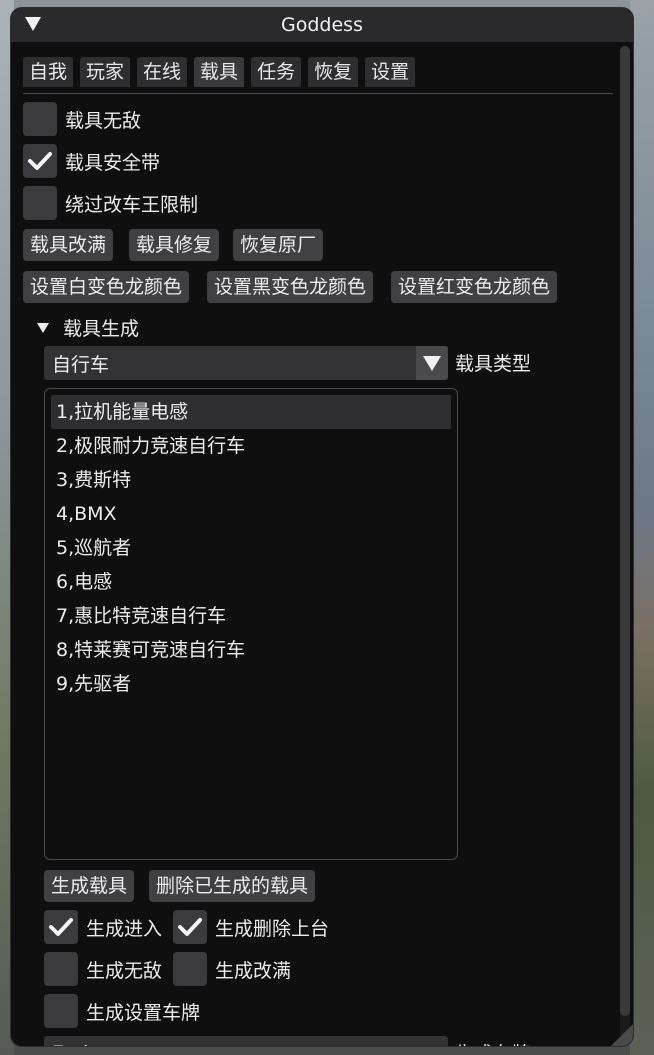  What do you see at coordinates (89, 886) in the screenshot?
I see `spawn-vehicle-button: 生成载具` at bounding box center [89, 886].